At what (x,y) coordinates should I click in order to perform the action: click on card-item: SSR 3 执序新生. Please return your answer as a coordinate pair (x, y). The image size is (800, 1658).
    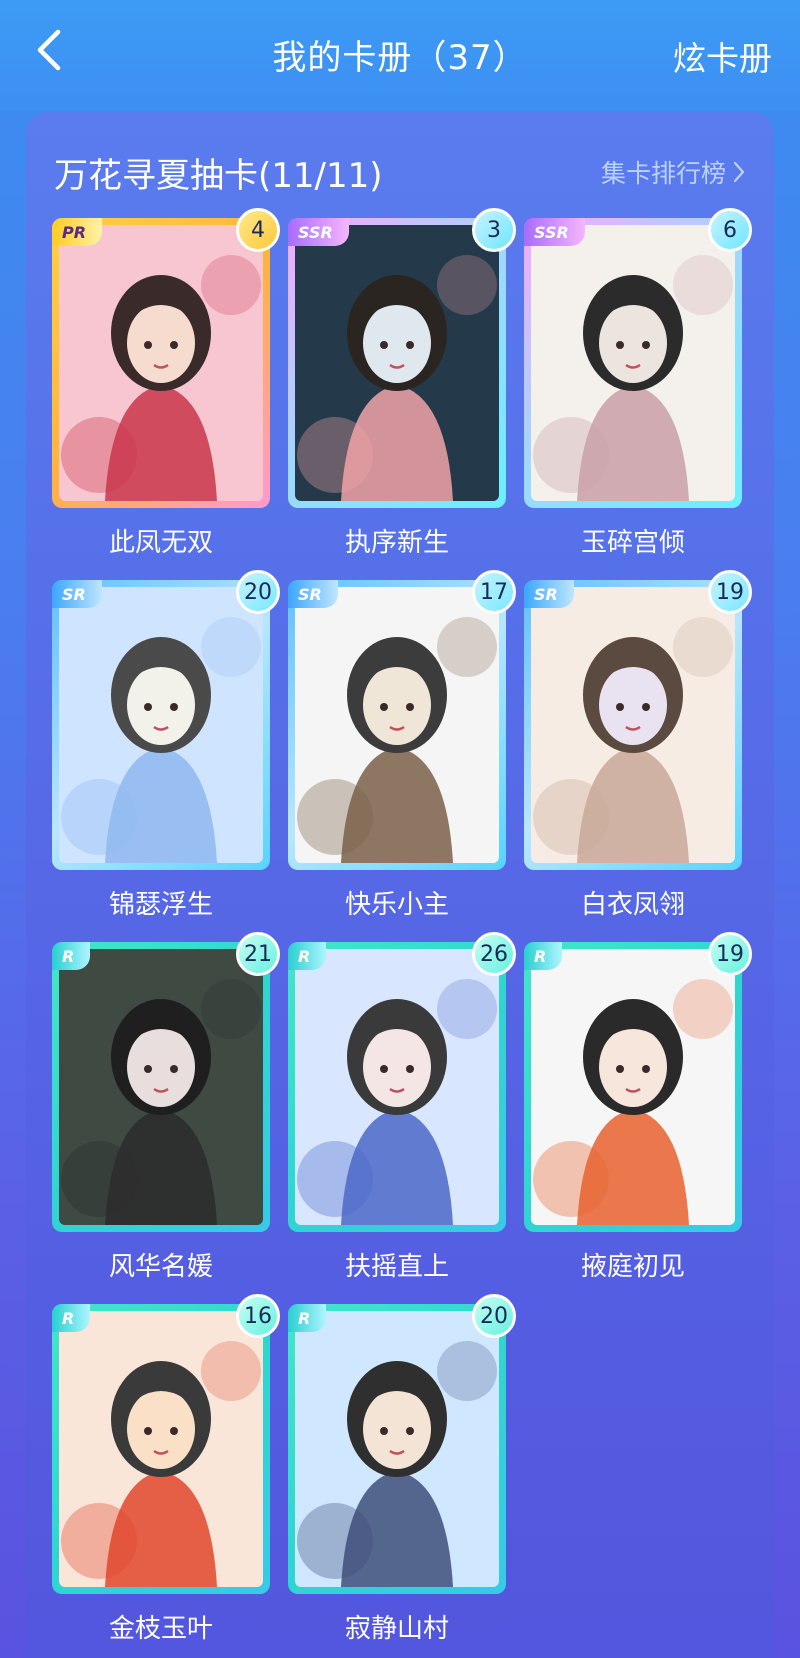
    Looking at the image, I should click on (402, 394).